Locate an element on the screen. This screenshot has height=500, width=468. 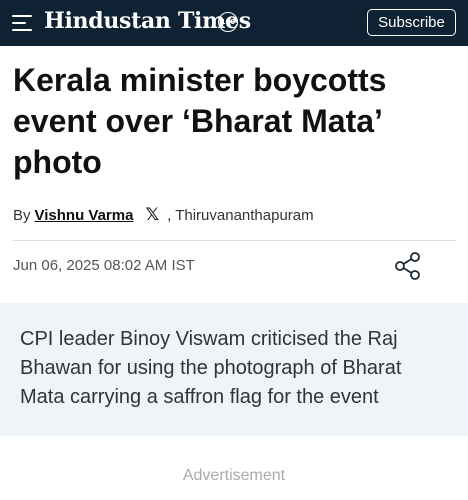
top-header: Hindustan Times 100 Subscribe is located at coordinates (234, 23).